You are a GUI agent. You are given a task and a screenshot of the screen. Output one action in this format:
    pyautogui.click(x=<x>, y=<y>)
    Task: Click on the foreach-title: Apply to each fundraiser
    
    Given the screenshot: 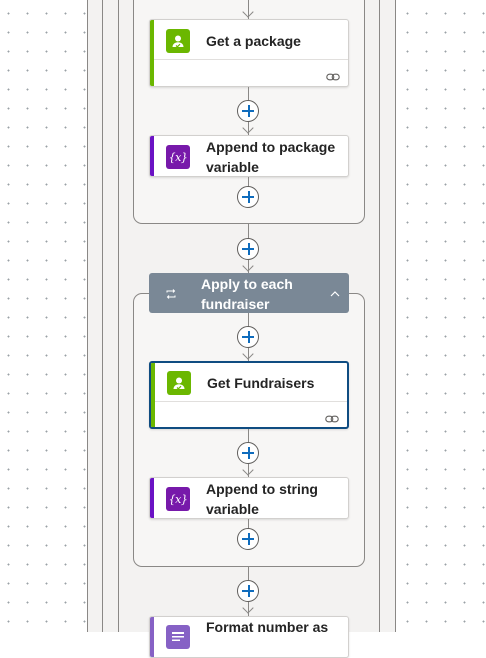 What is the action you would take?
    pyautogui.click(x=247, y=294)
    